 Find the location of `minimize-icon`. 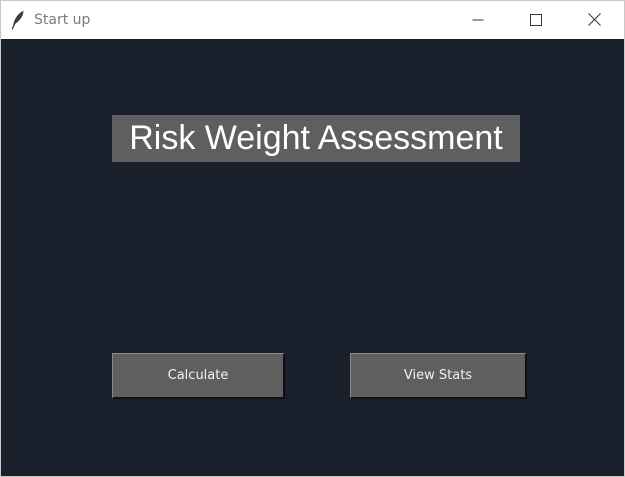

minimize-icon is located at coordinates (478, 20).